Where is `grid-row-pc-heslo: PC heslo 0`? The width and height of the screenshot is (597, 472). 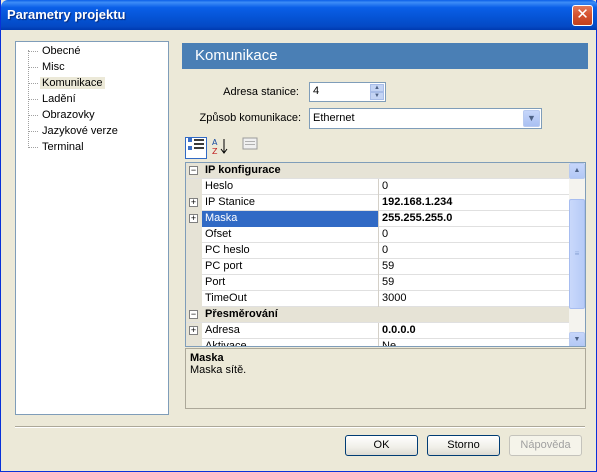 grid-row-pc-heslo: PC heslo 0 is located at coordinates (378, 251).